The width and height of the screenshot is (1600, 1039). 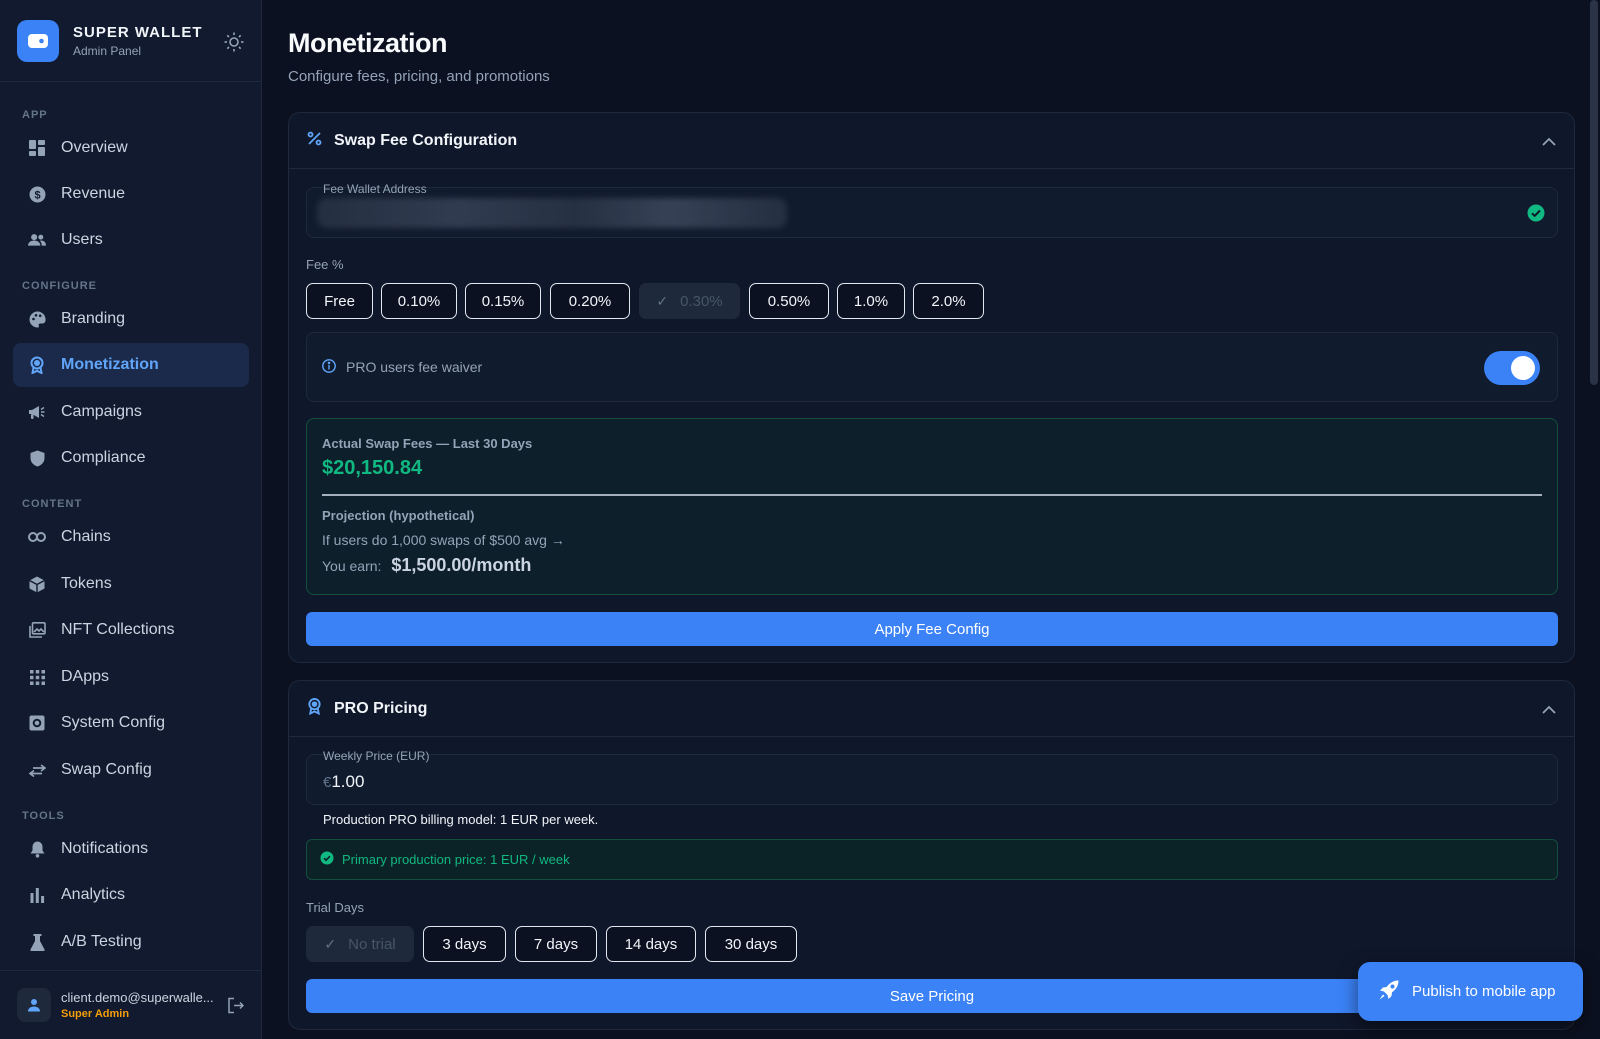 What do you see at coordinates (86, 583) in the screenshot?
I see `sidebar-item-label: Tokens` at bounding box center [86, 583].